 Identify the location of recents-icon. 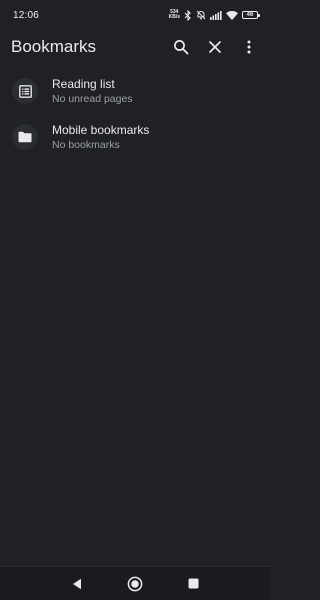
(193, 583).